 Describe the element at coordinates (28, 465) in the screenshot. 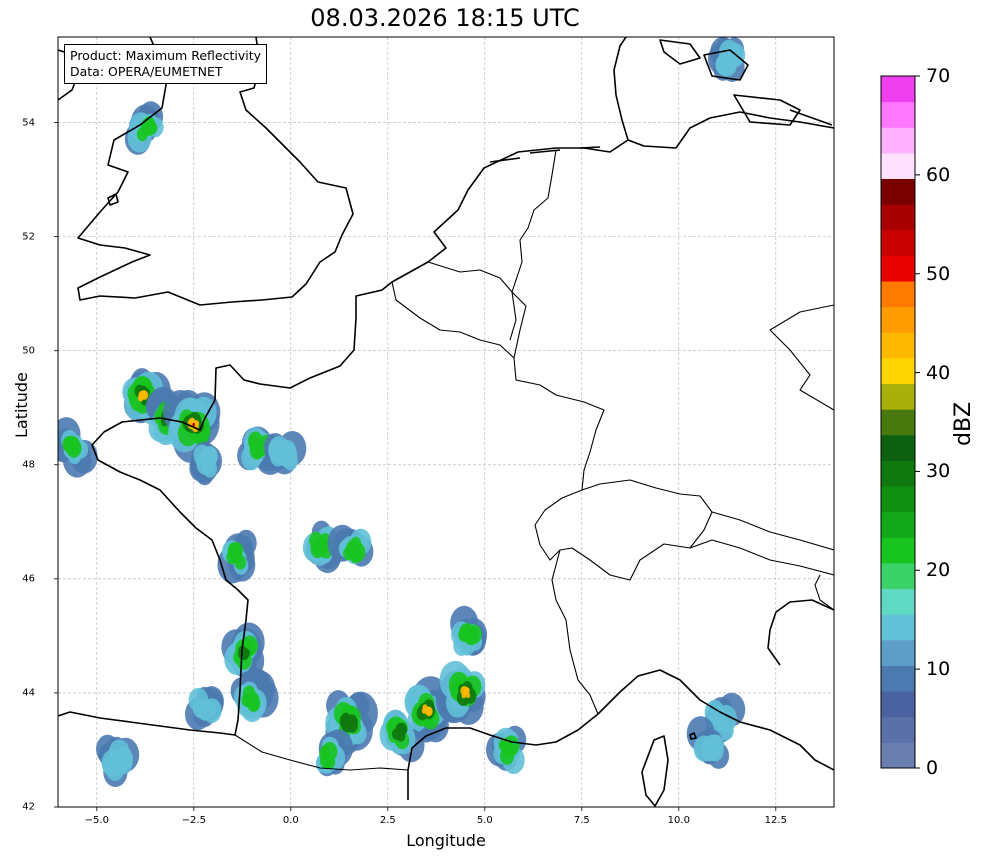

I see `y-tick-label: 48` at that location.